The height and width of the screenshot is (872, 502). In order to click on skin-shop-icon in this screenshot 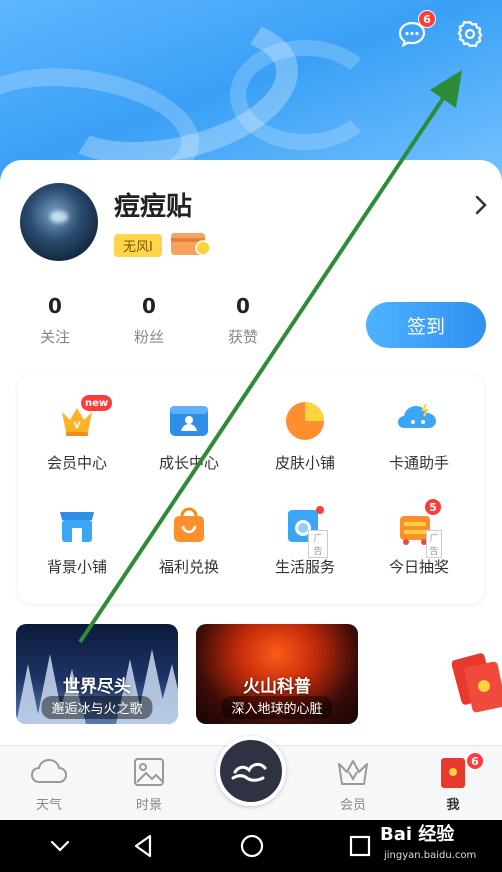, I will do `click(305, 421)`.